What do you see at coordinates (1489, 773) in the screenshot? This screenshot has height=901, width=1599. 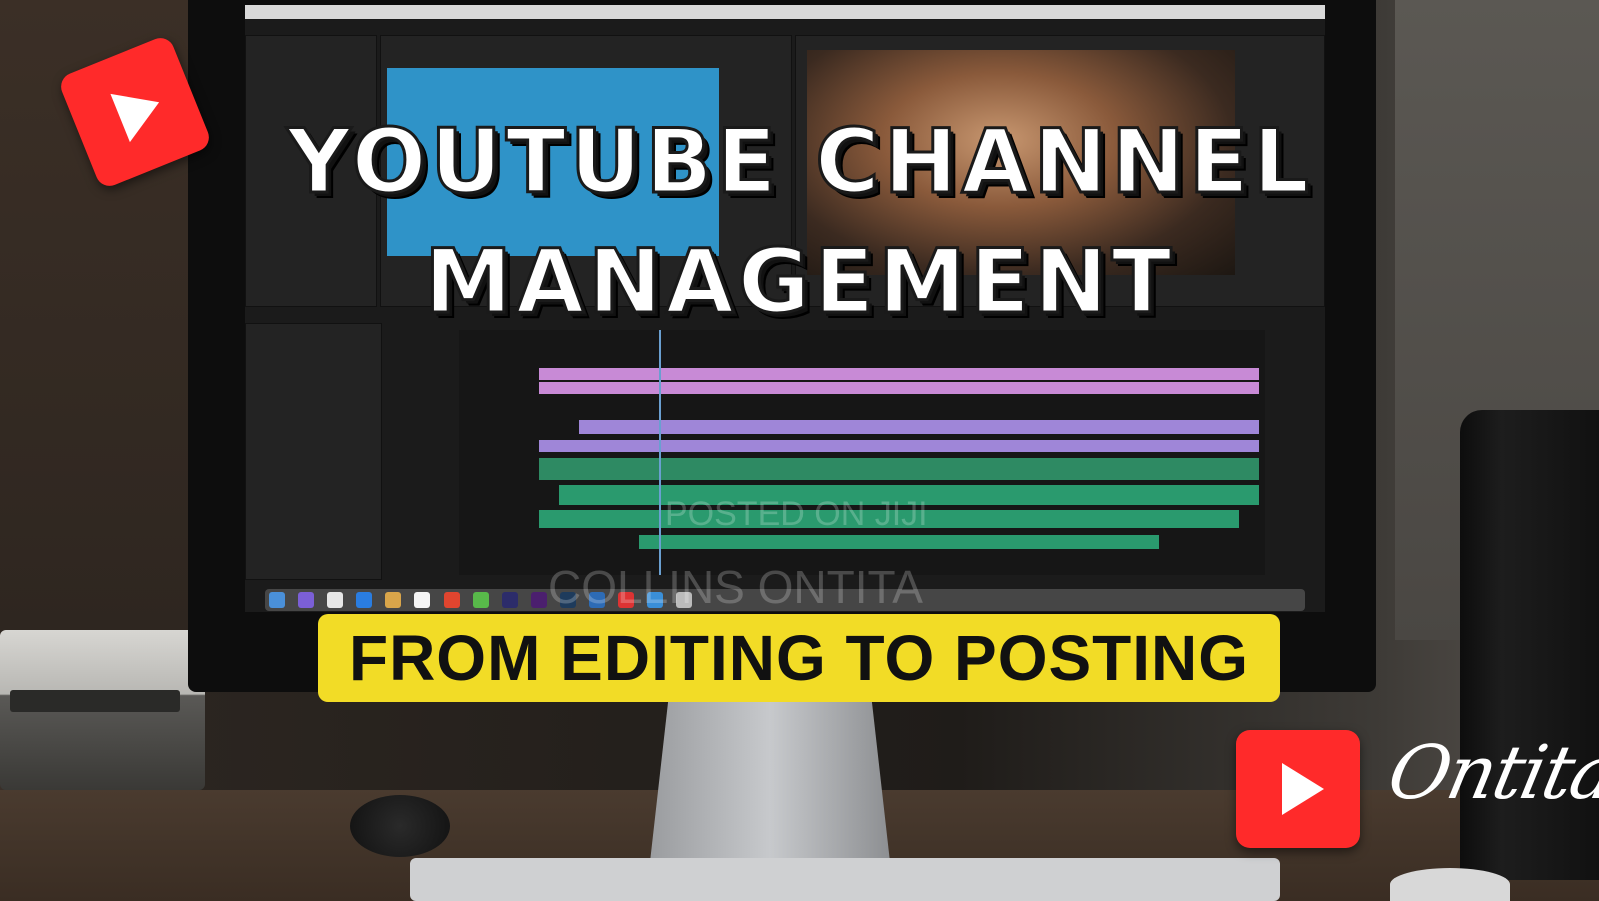 I see `signature-logo: Ontita` at bounding box center [1489, 773].